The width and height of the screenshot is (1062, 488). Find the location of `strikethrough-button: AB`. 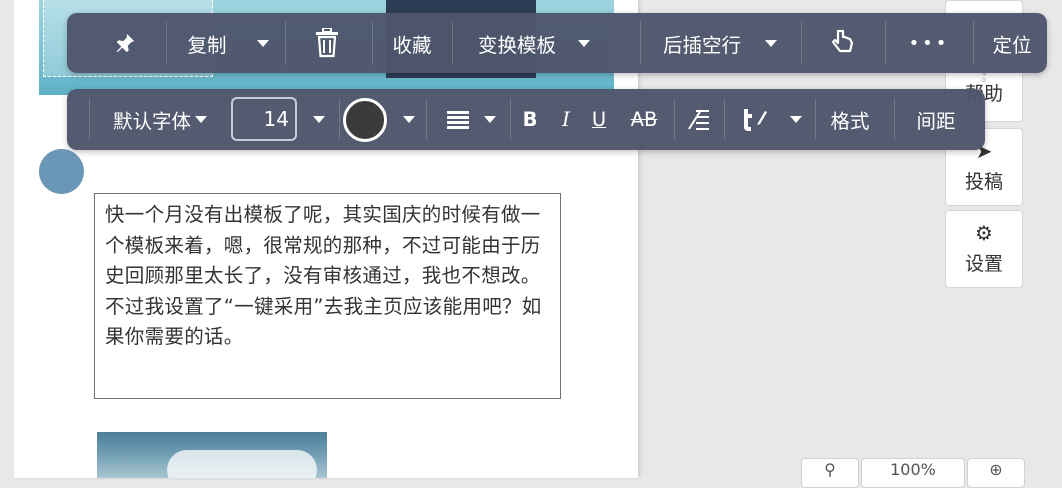

strikethrough-button: AB is located at coordinates (644, 119).